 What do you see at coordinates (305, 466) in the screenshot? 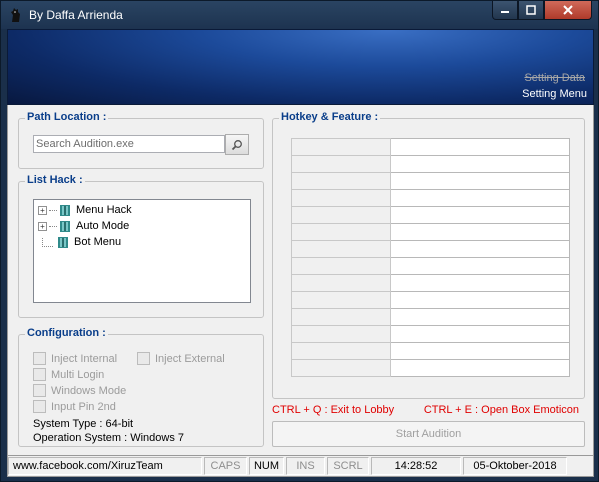
I see `status-ins: INS` at bounding box center [305, 466].